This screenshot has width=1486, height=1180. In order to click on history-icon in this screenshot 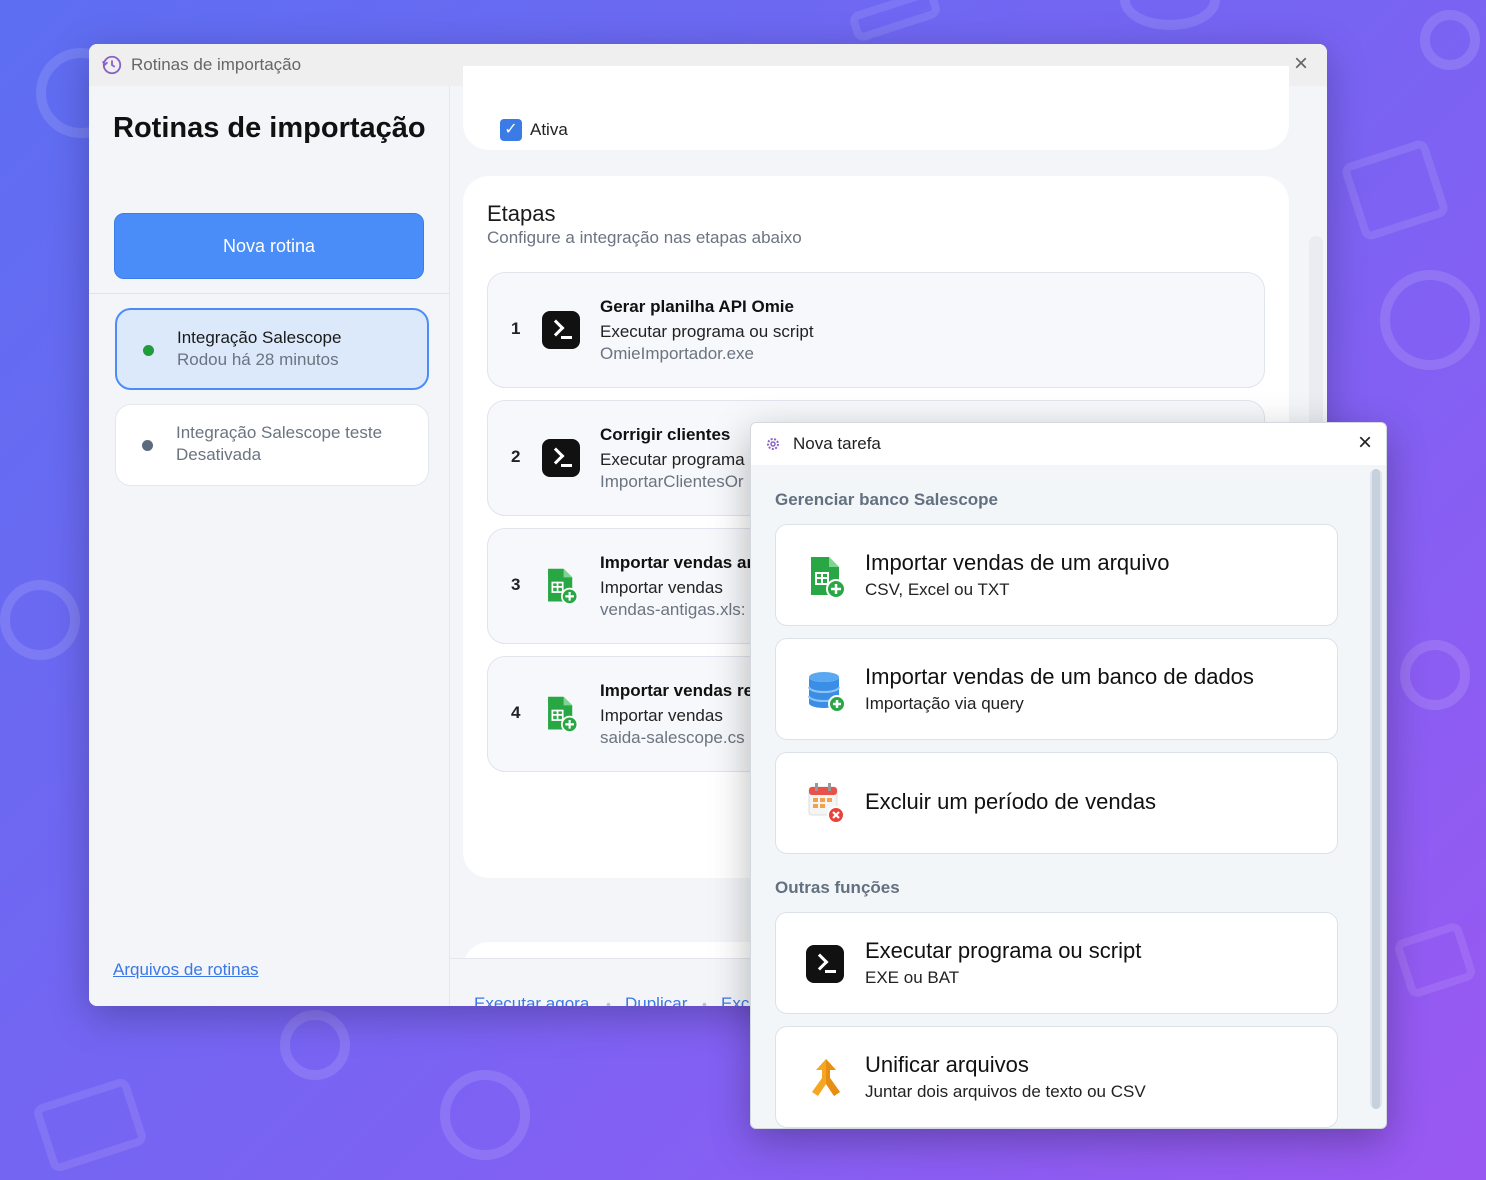, I will do `click(112, 65)`.